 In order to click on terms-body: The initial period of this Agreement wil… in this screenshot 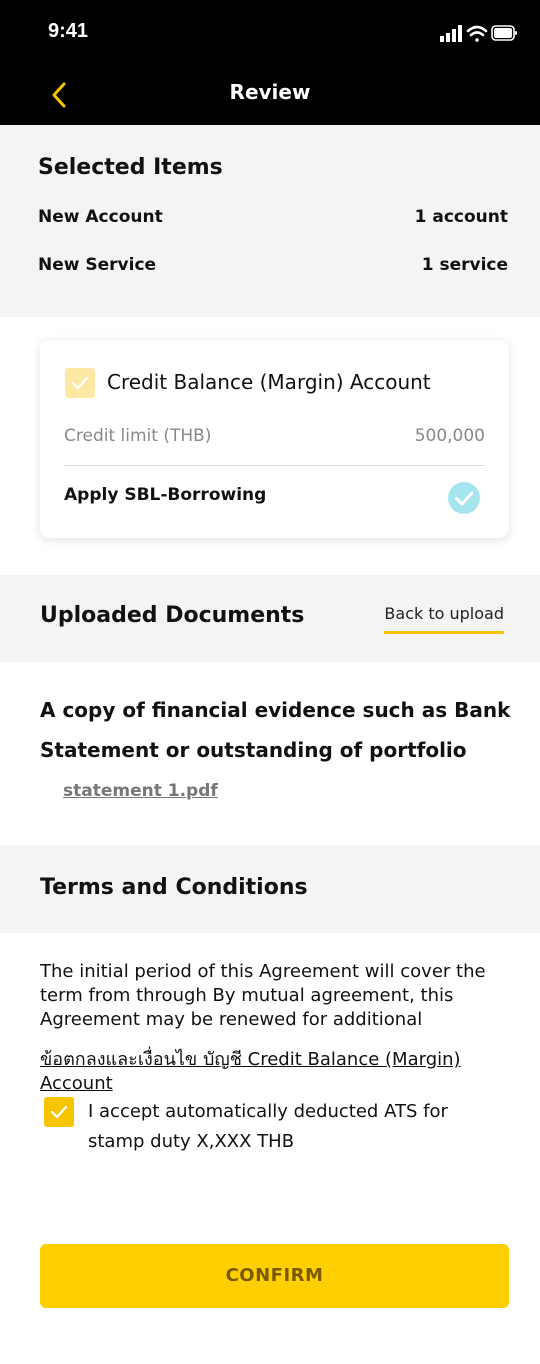, I will do `click(263, 995)`.